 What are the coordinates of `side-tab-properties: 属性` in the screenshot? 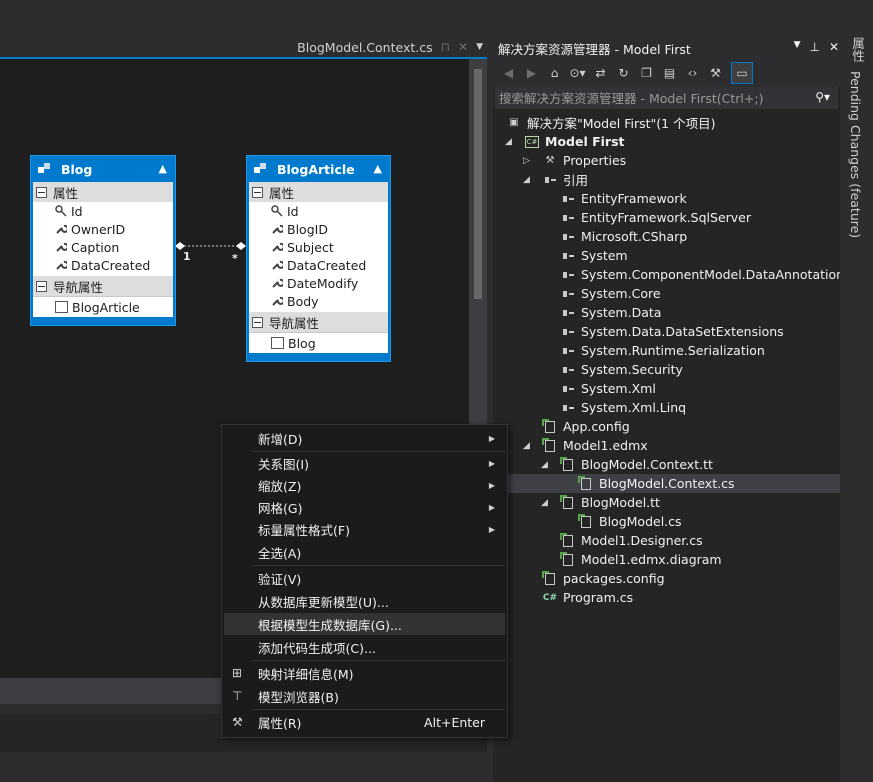 It's located at (857, 49).